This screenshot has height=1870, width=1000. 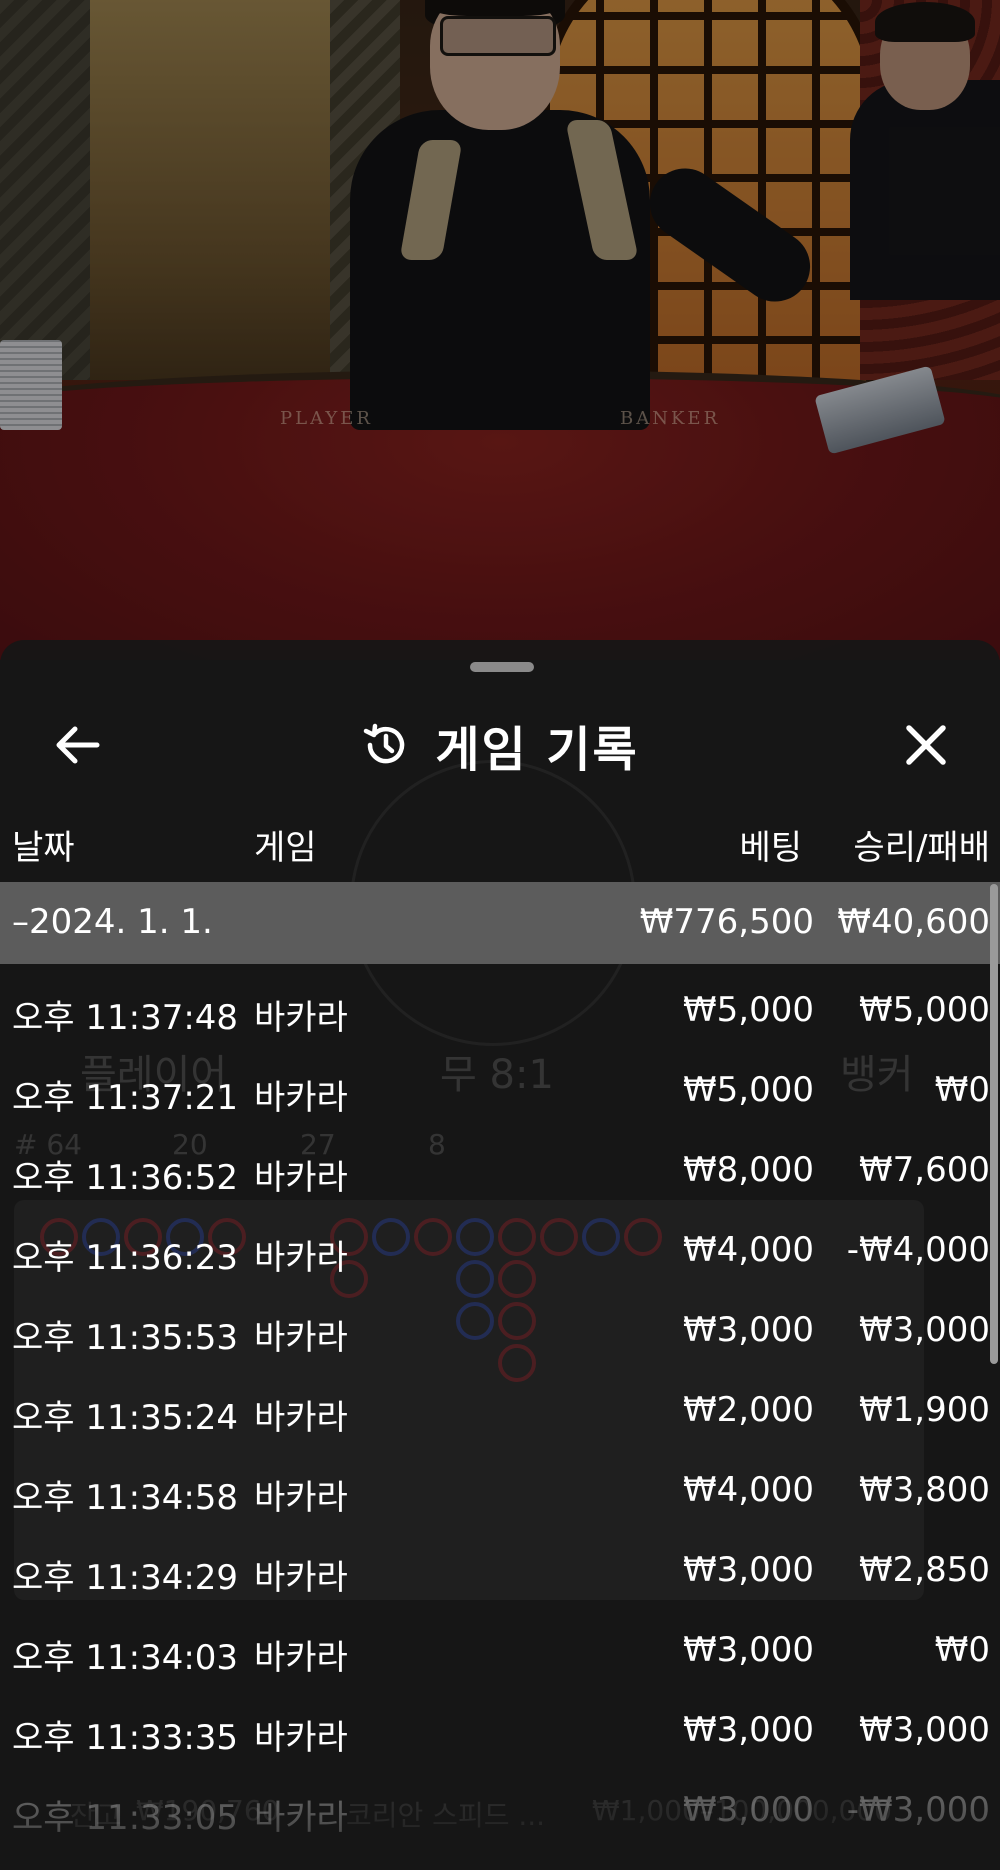 I want to click on column-header-bet: 베팅, so click(x=770, y=848).